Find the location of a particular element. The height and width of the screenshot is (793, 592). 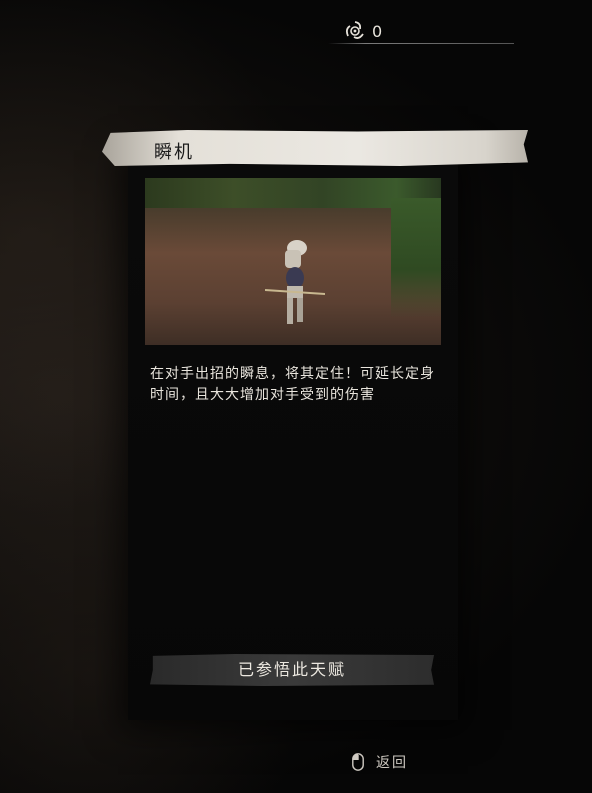

currency-display: 0 is located at coordinates (421, 31).